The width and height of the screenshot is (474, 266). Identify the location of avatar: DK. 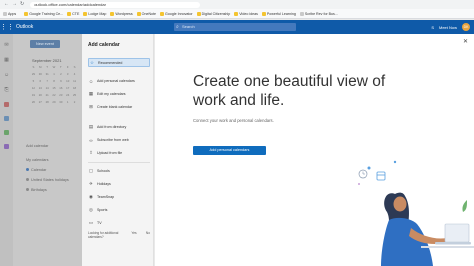
(466, 27).